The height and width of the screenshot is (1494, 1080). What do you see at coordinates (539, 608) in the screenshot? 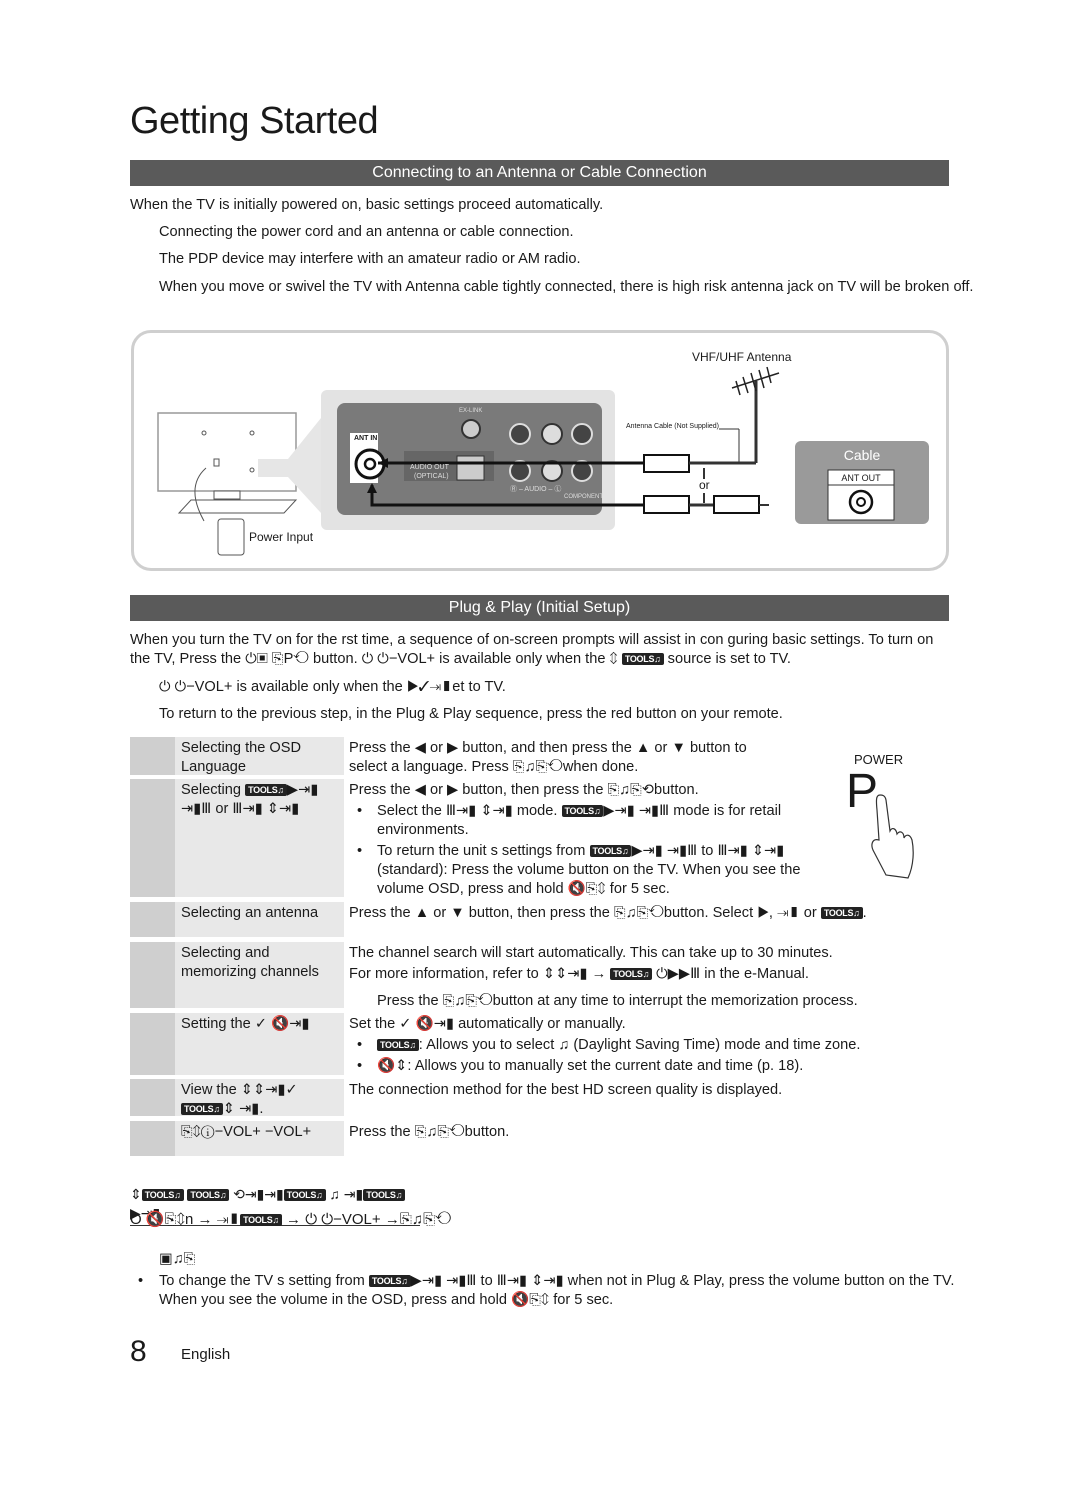
I see `section-header-plug-and-play: Plug & Play (Initial Setup)` at bounding box center [539, 608].